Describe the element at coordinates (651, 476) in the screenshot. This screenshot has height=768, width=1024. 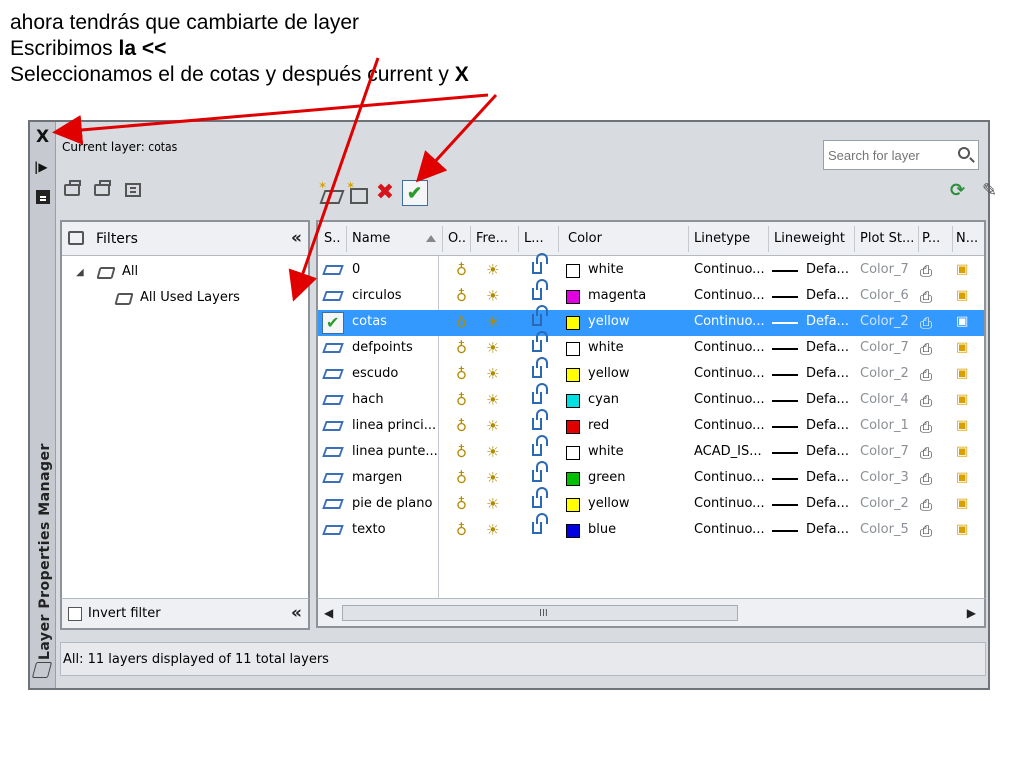
I see `table-row: margen ♁ ☀ green Continuo... Defa... Color_3 ⎙ ▣` at that location.